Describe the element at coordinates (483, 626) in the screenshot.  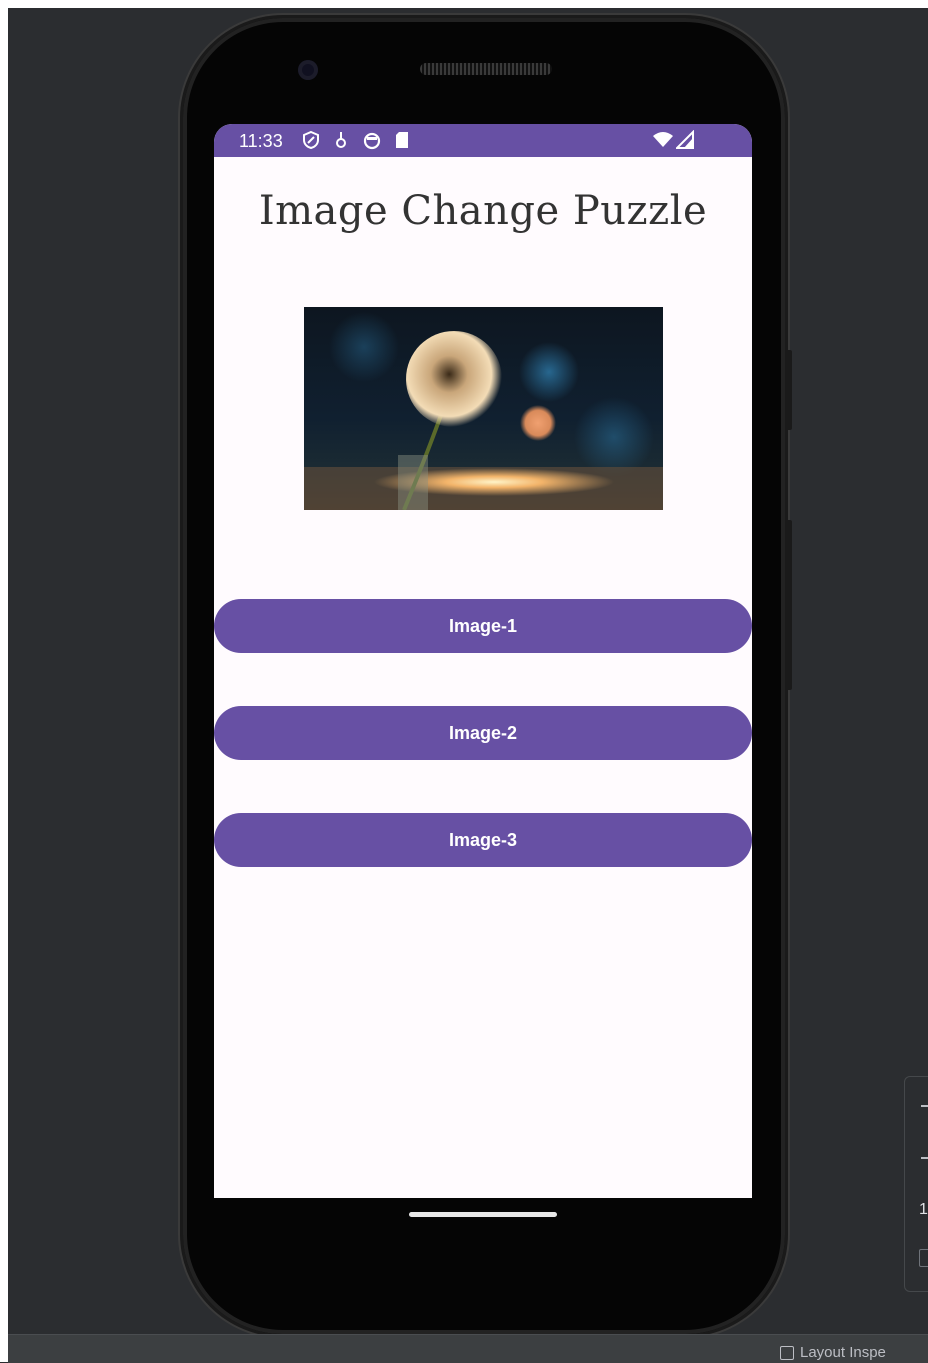
I see `image-1-button: Image-1` at that location.